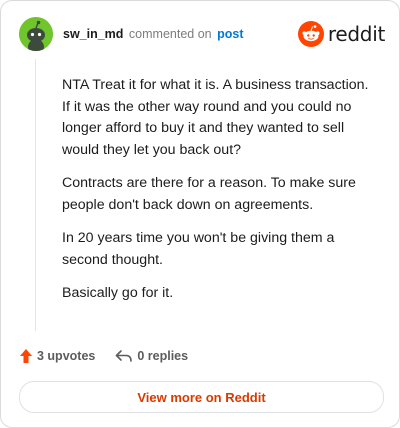  Describe the element at coordinates (163, 356) in the screenshot. I see `reply-count: 0 replies` at that location.